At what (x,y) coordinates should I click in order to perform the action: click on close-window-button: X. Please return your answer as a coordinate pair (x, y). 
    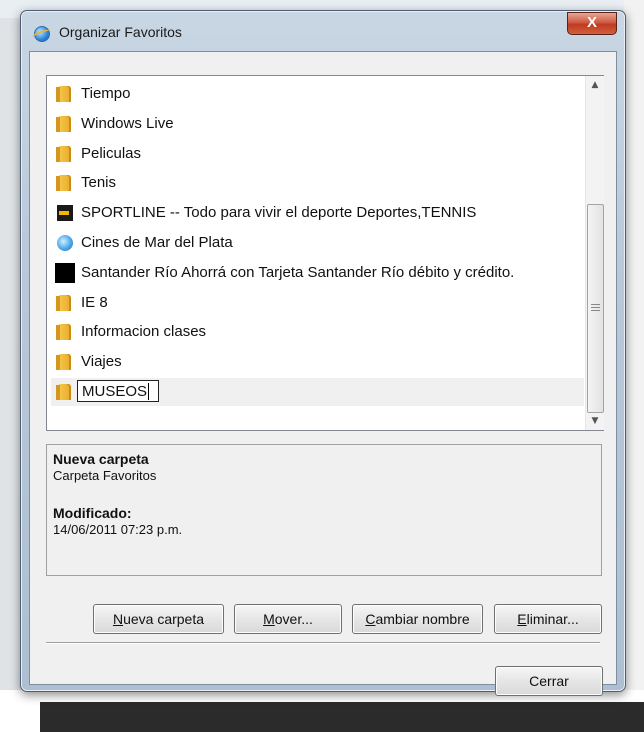
    Looking at the image, I should click on (592, 23).